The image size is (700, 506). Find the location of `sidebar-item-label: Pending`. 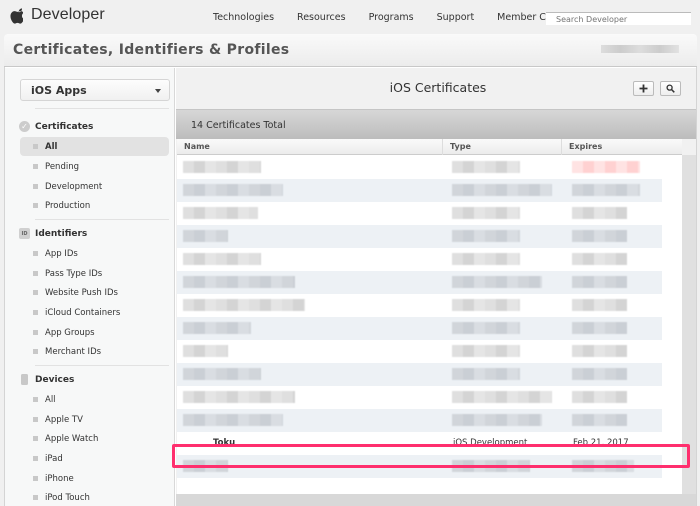

sidebar-item-label: Pending is located at coordinates (62, 166).